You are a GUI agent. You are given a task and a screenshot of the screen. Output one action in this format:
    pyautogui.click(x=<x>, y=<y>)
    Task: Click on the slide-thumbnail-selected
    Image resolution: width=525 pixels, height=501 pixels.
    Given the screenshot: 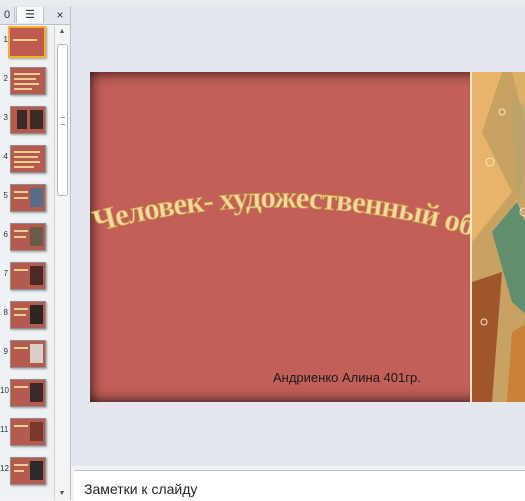 What is the action you would take?
    pyautogui.click(x=27, y=42)
    